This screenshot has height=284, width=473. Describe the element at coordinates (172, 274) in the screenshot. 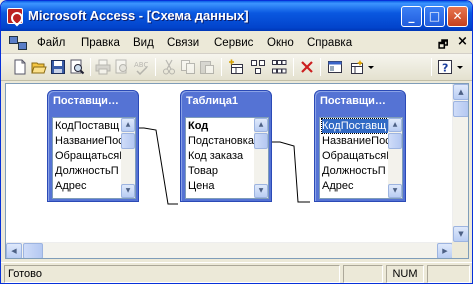

I see `status-text: Готово` at that location.